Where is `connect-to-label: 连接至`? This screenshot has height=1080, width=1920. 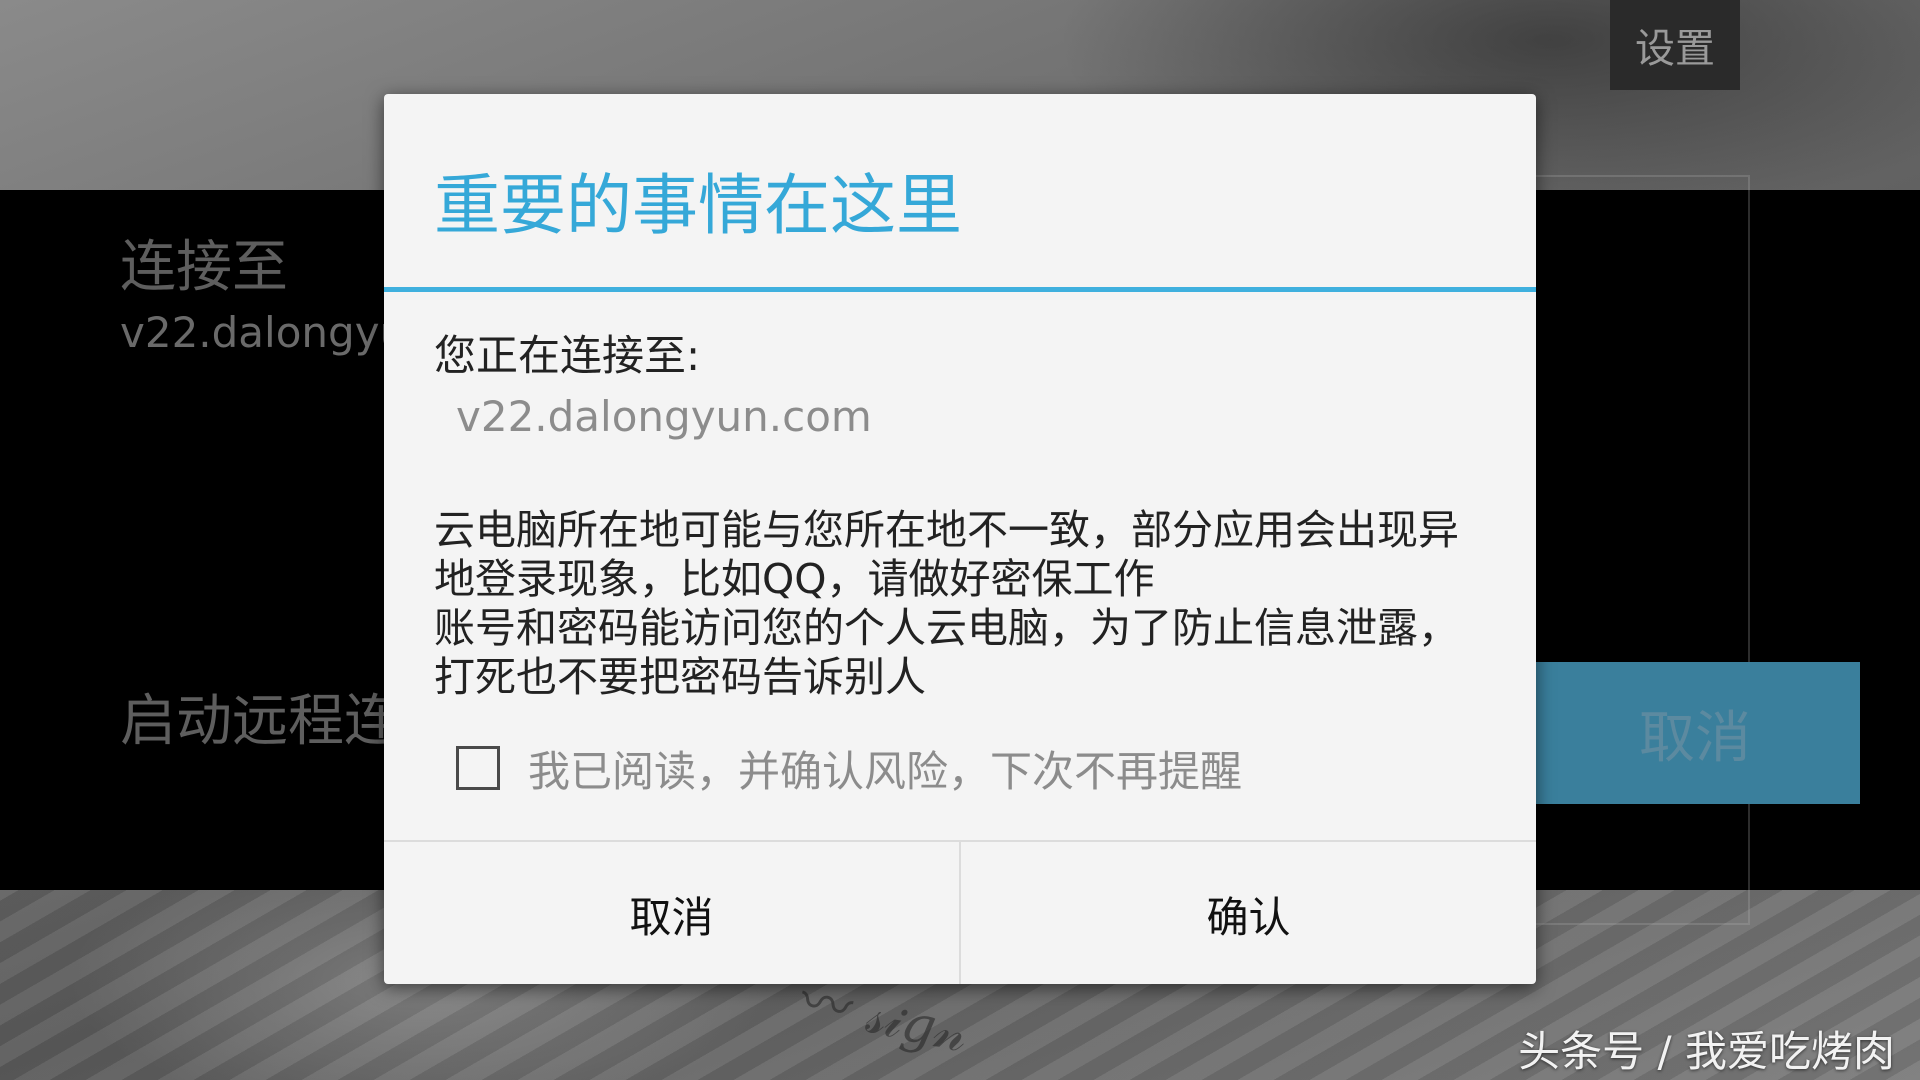
connect-to-label: 连接至 is located at coordinates (204, 267).